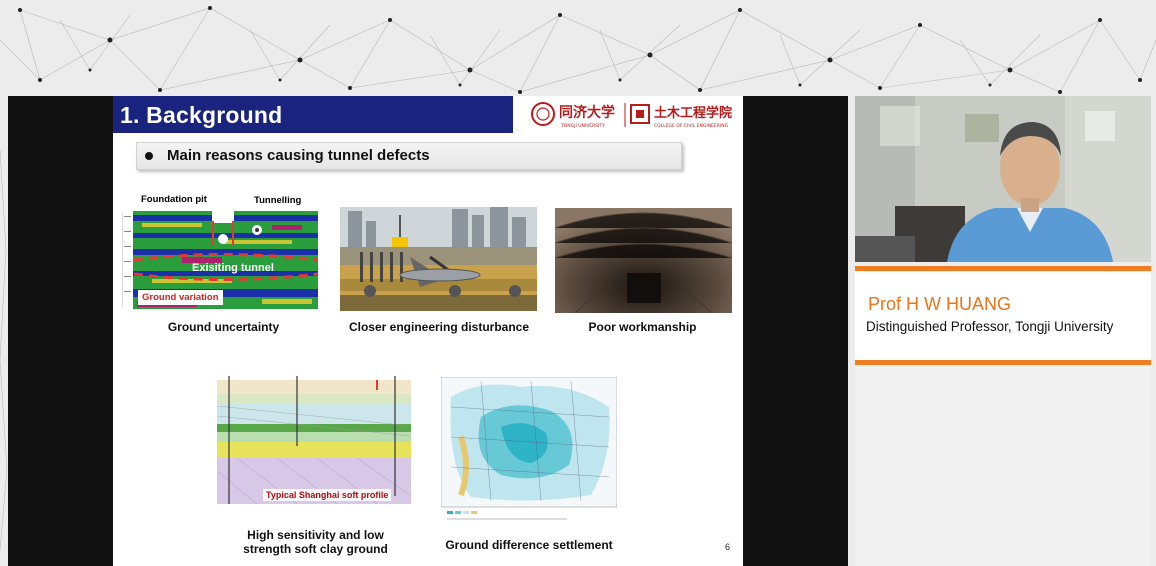 Image resolution: width=1156 pixels, height=566 pixels. I want to click on bullet-box: Main reasons causing tunnel defects, so click(409, 156).